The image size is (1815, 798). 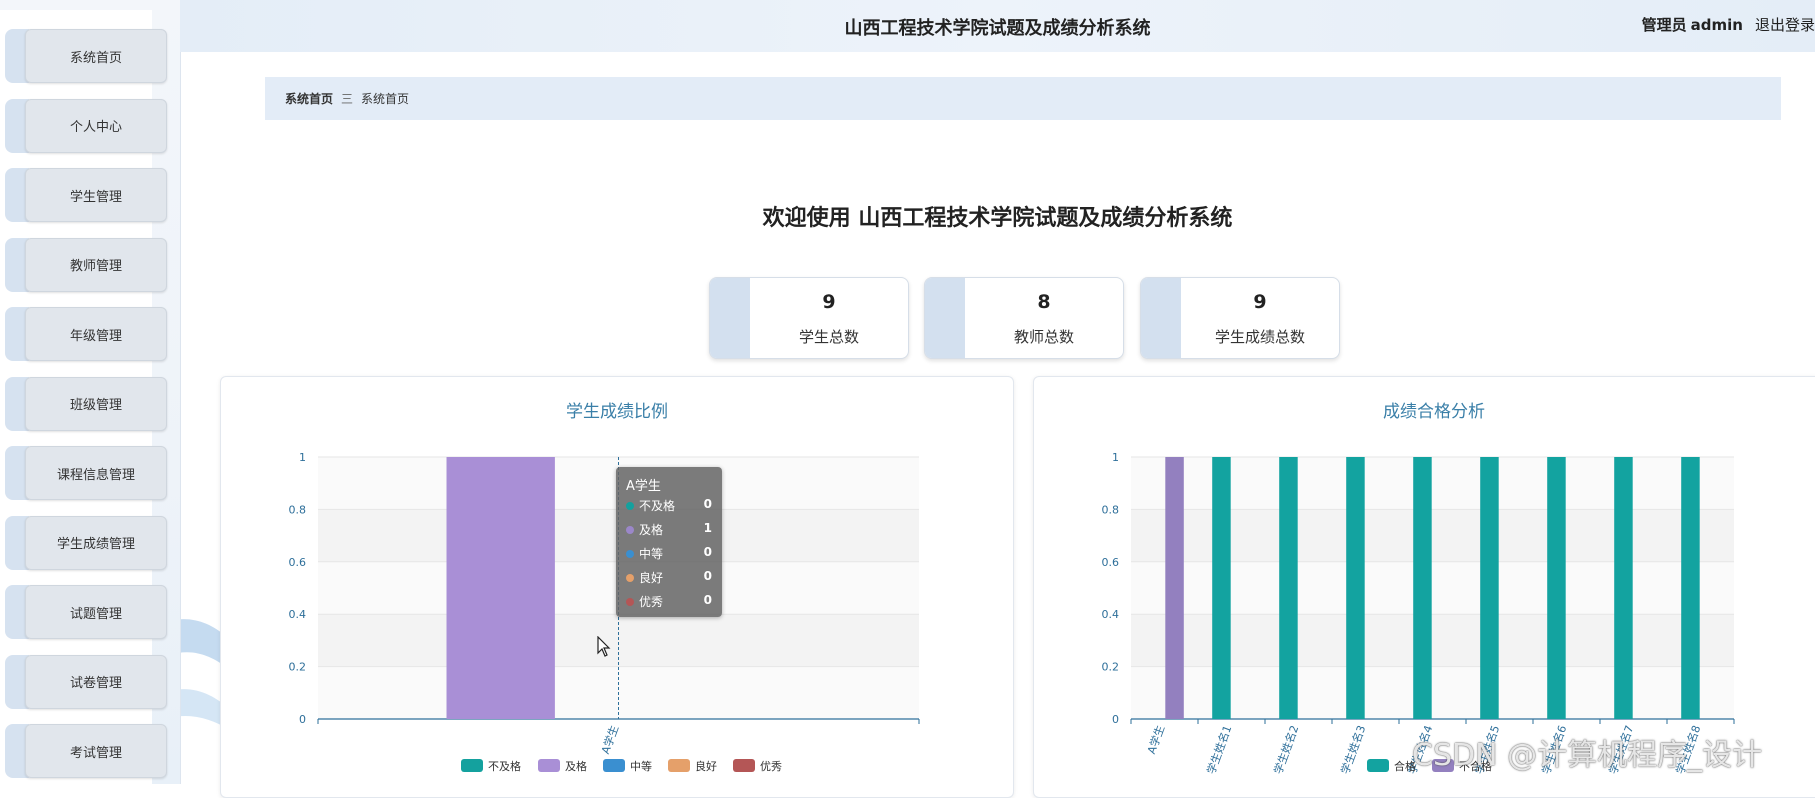 What do you see at coordinates (96, 542) in the screenshot?
I see `sidebar-item-button: 学生成绩管理` at bounding box center [96, 542].